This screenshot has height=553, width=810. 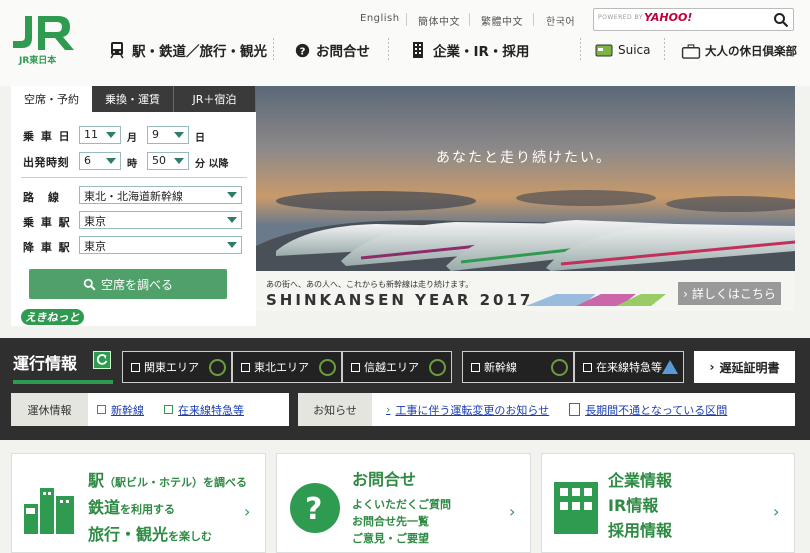 I want to click on delay-certificate-button: › 遅延証明書, so click(x=744, y=367).